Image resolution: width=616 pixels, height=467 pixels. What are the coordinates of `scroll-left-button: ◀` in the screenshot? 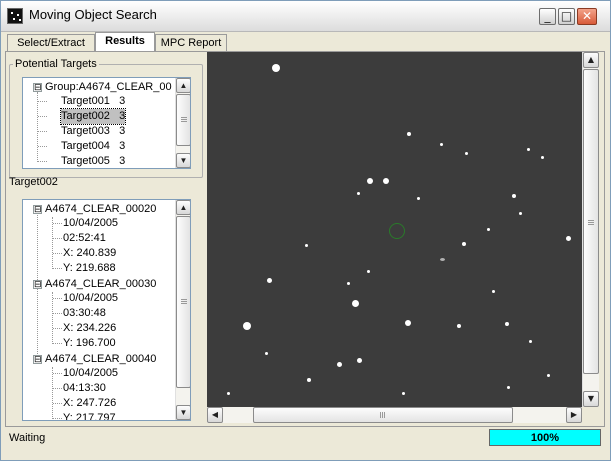 It's located at (215, 415).